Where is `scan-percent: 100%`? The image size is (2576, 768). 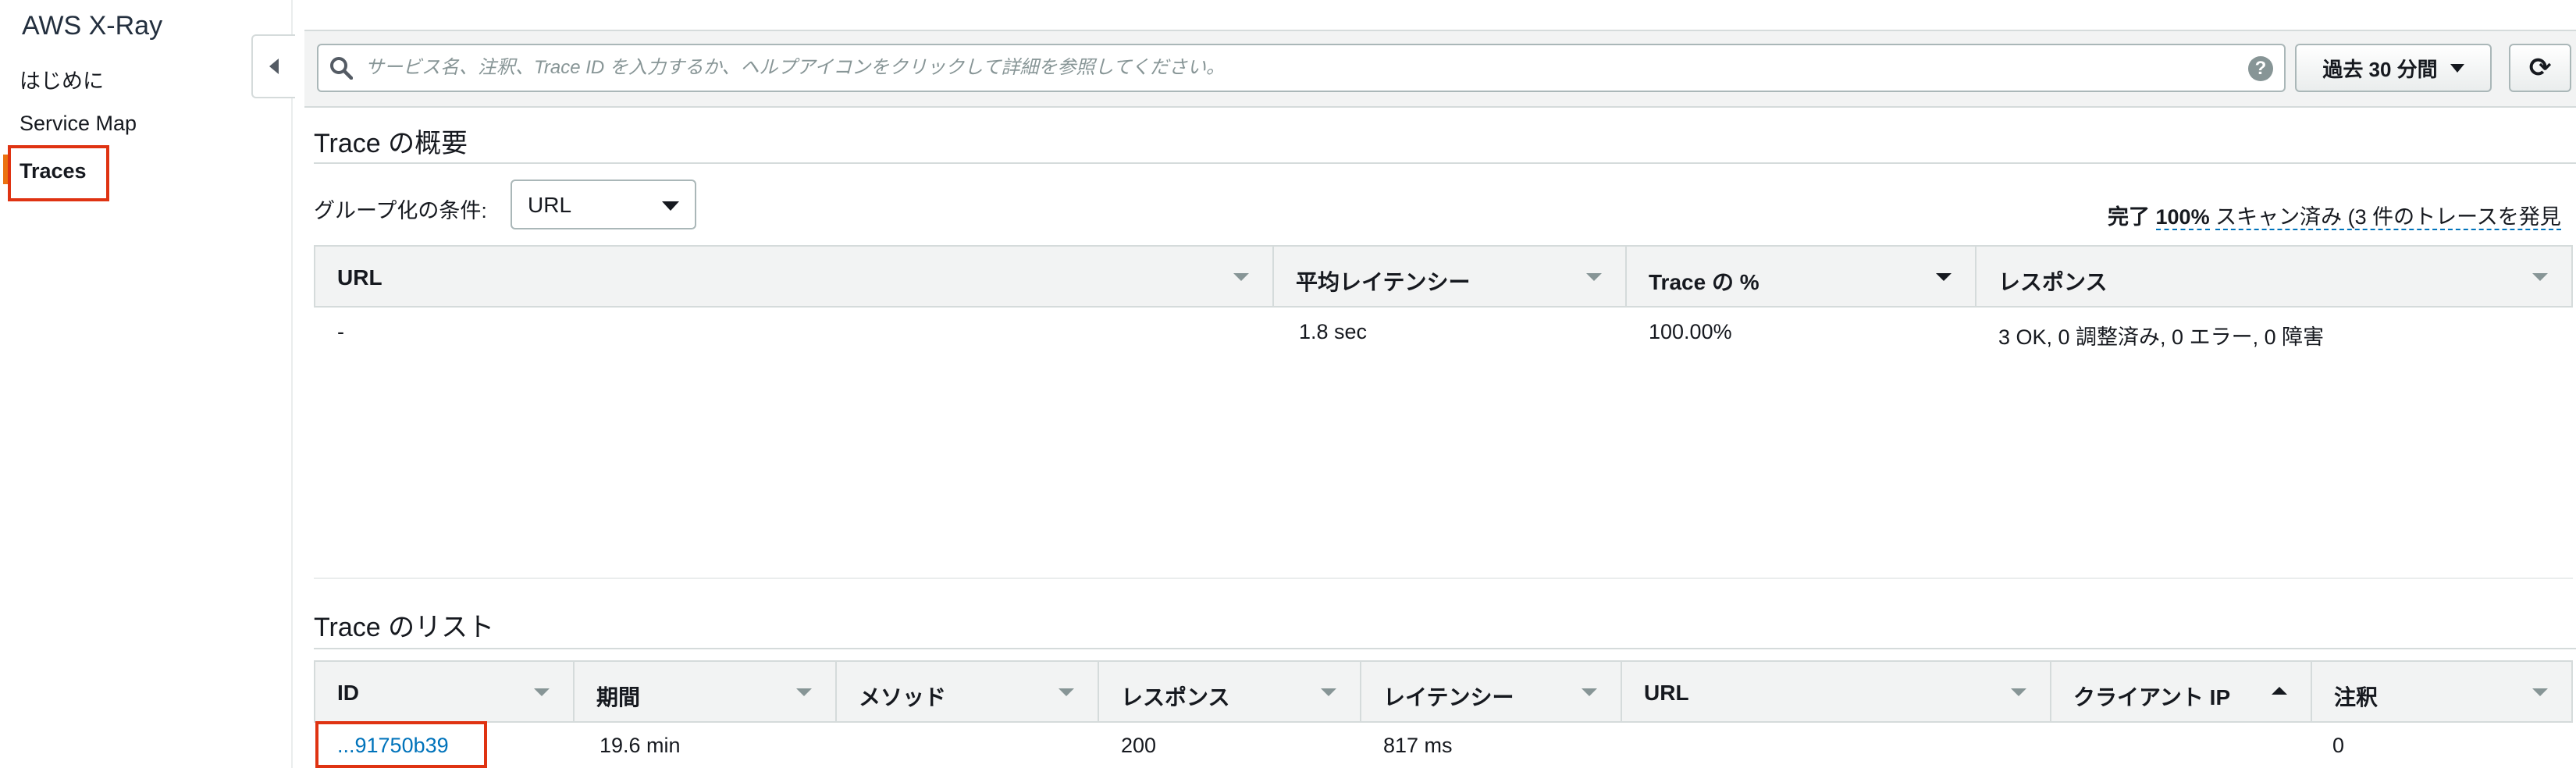
scan-percent: 100% is located at coordinates (2182, 217).